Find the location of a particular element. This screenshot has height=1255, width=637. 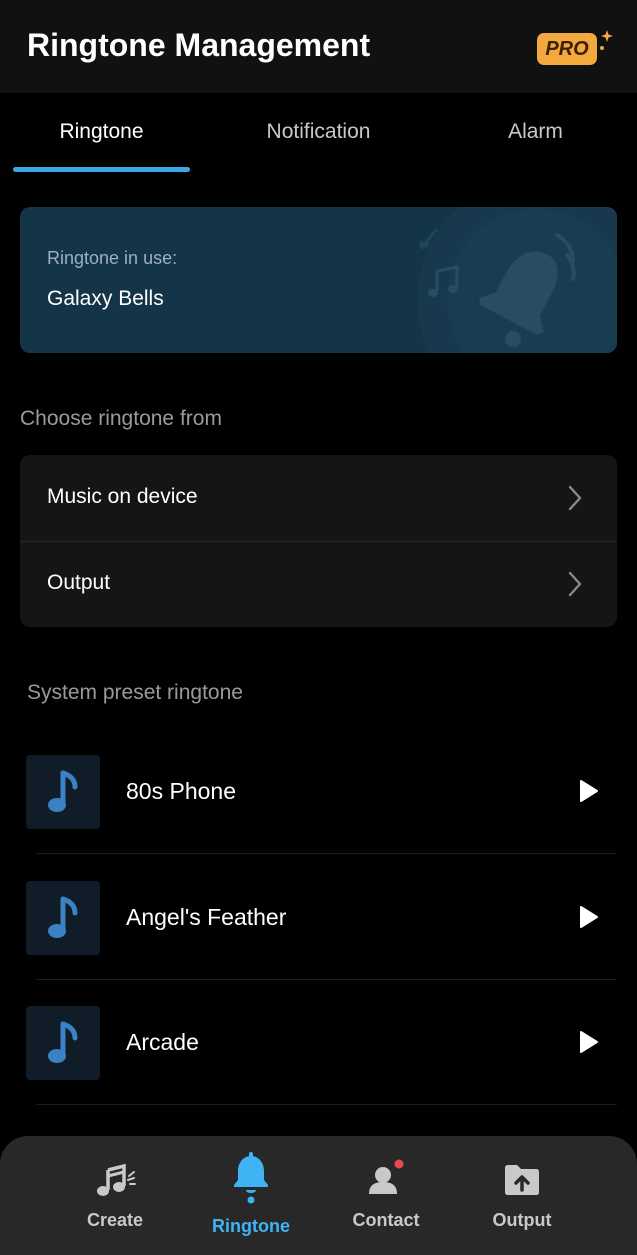

bottom-navigation: Create Ringtone Contact Output is located at coordinates (318, 1195).